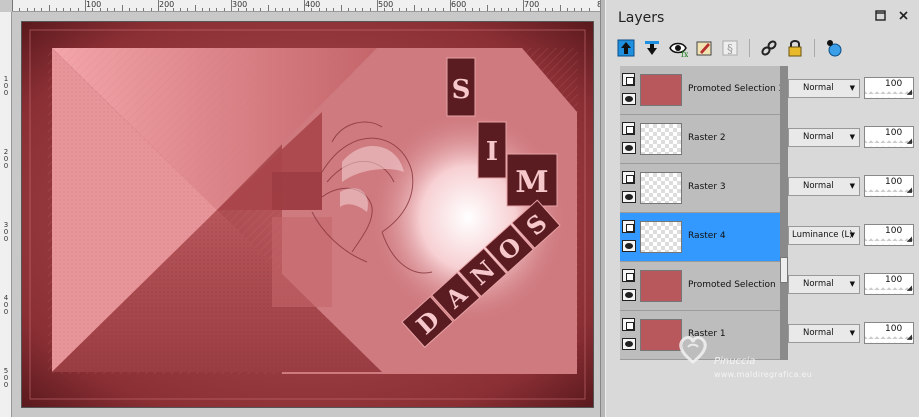 The width and height of the screenshot is (919, 417). I want to click on layer-row: Promoted Selection 3, so click(702, 90).